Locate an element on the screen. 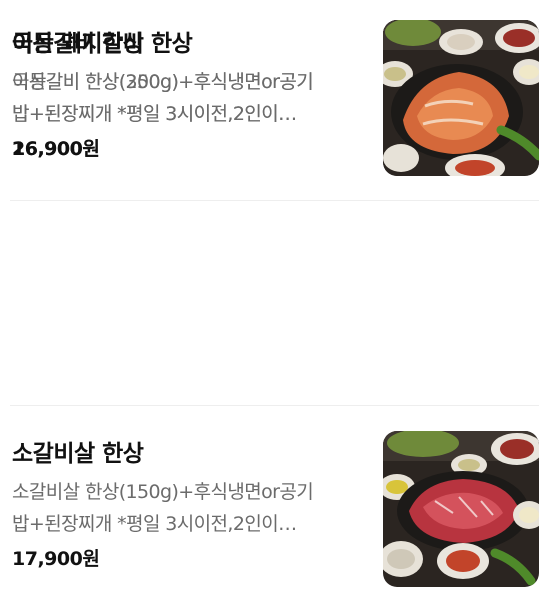  menu-item-name: 소갈비살 한상 is located at coordinates (78, 454).